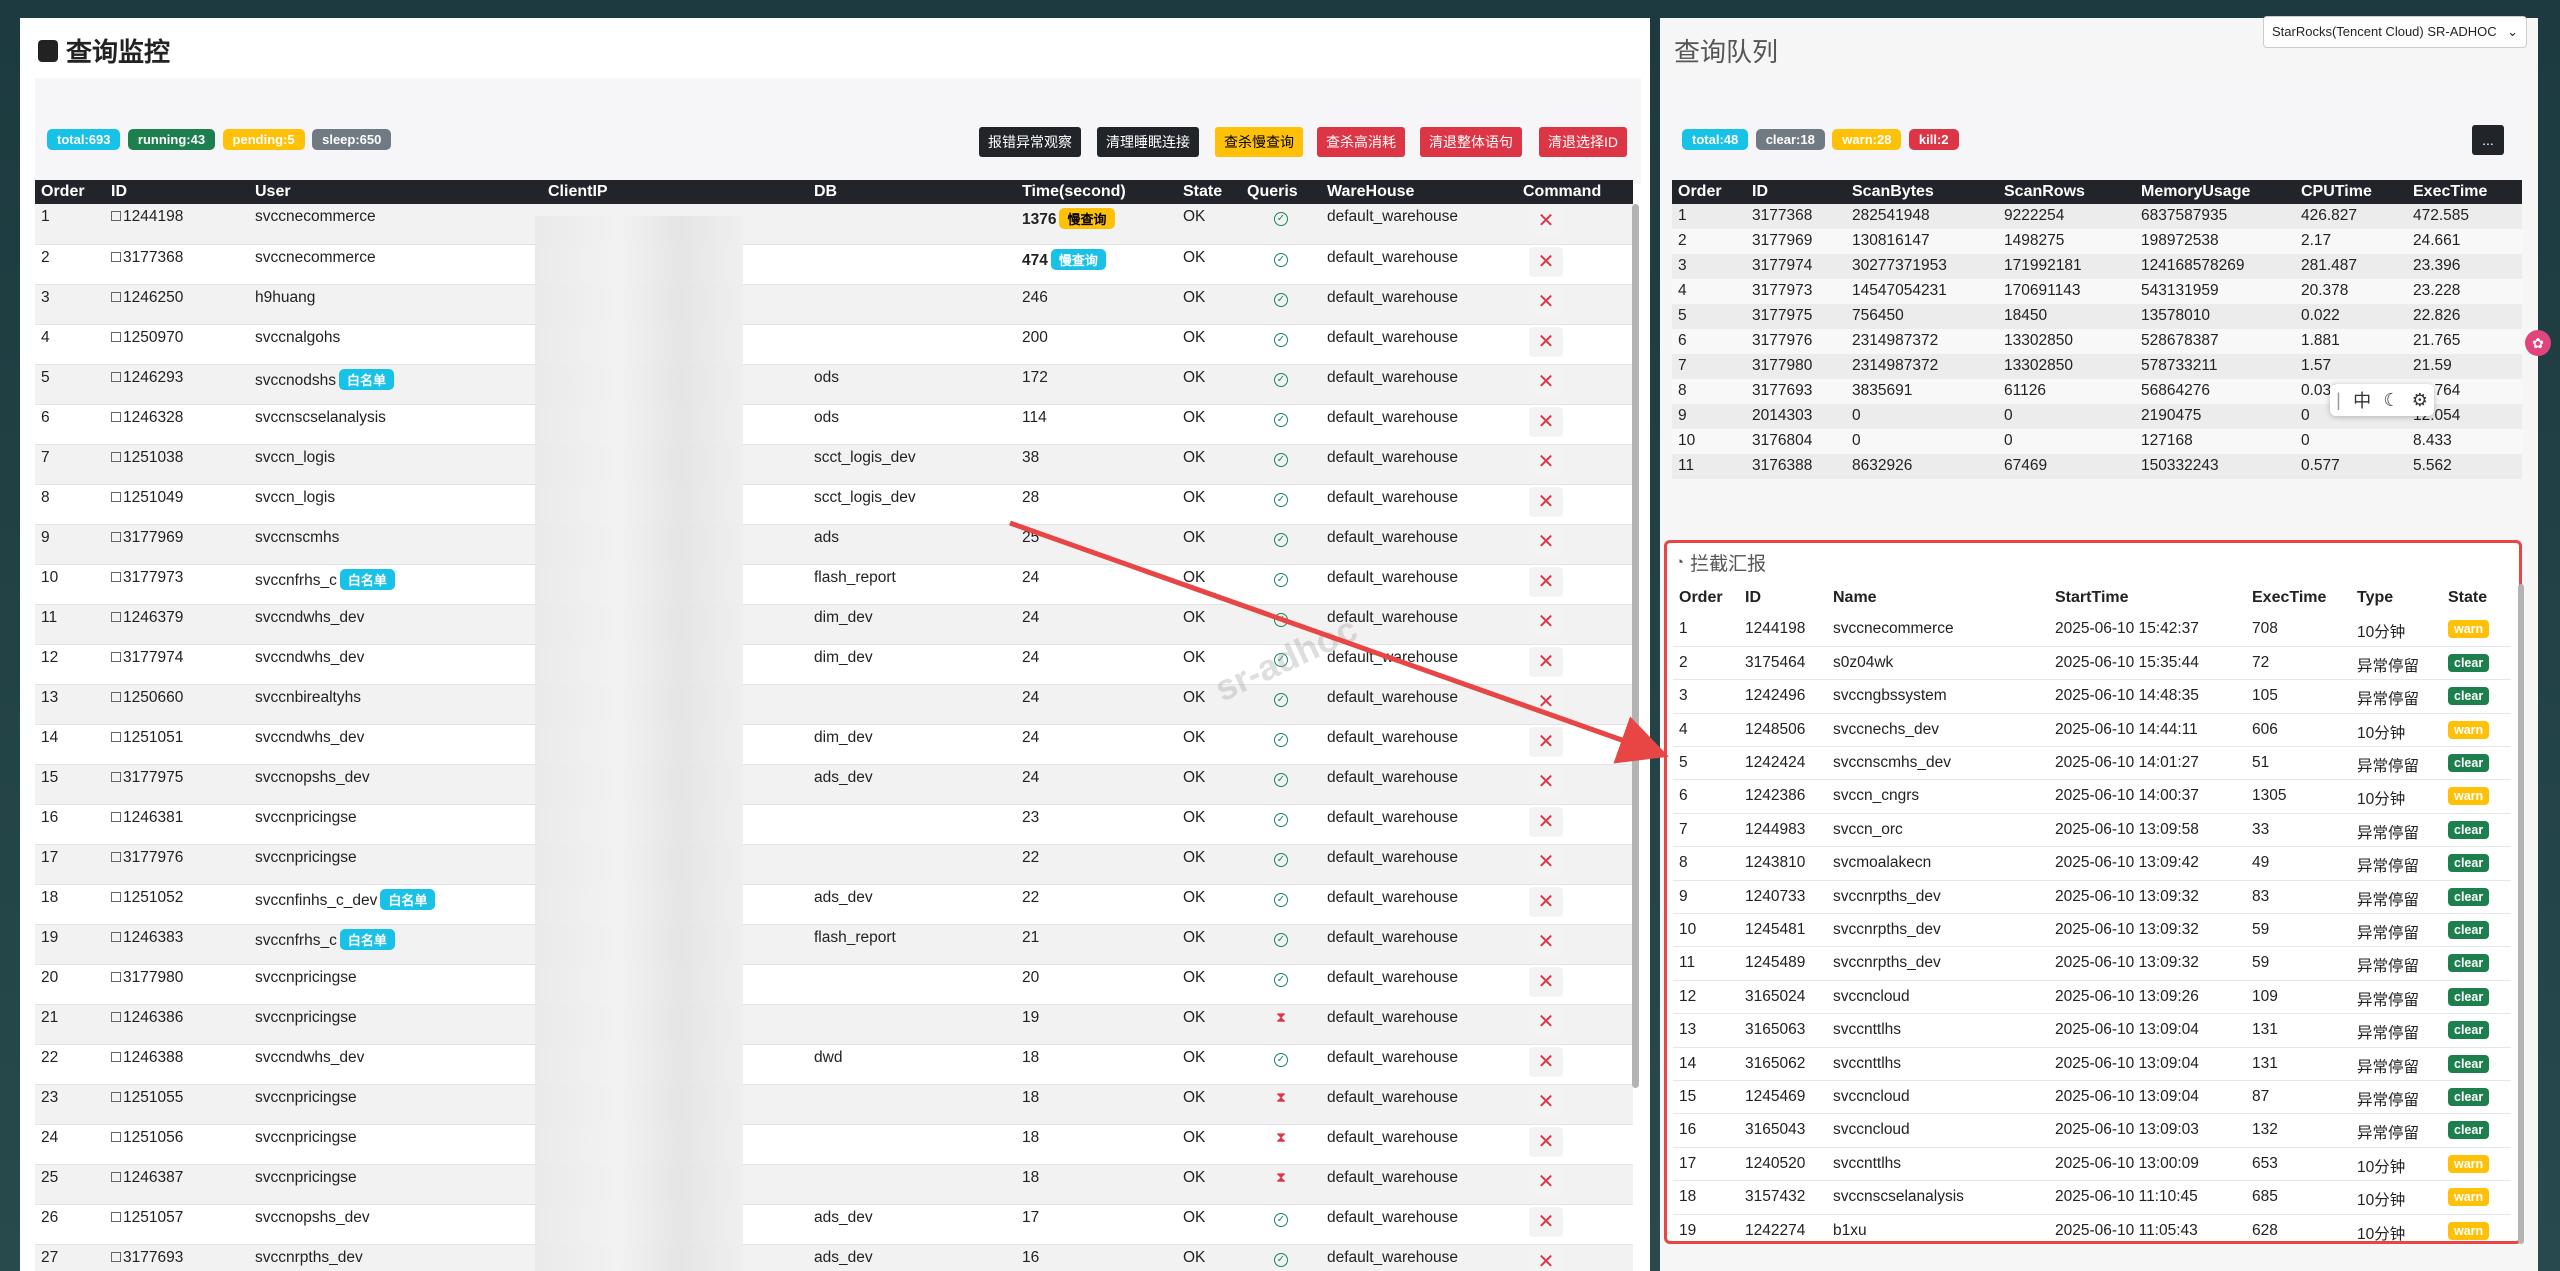 Image resolution: width=2560 pixels, height=1271 pixels. Describe the element at coordinates (2420, 400) in the screenshot. I see `gear-icon: ⚙` at that location.